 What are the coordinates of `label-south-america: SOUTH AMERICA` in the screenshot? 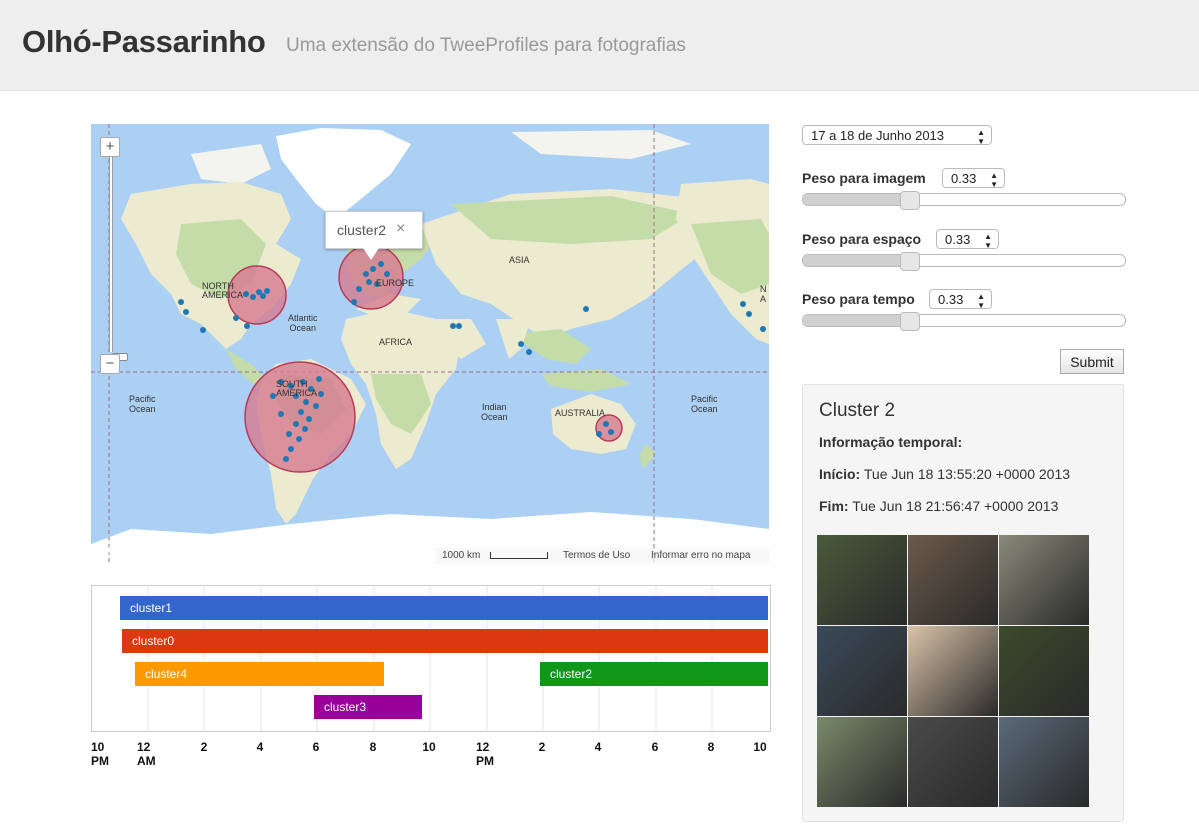 It's located at (297, 388).